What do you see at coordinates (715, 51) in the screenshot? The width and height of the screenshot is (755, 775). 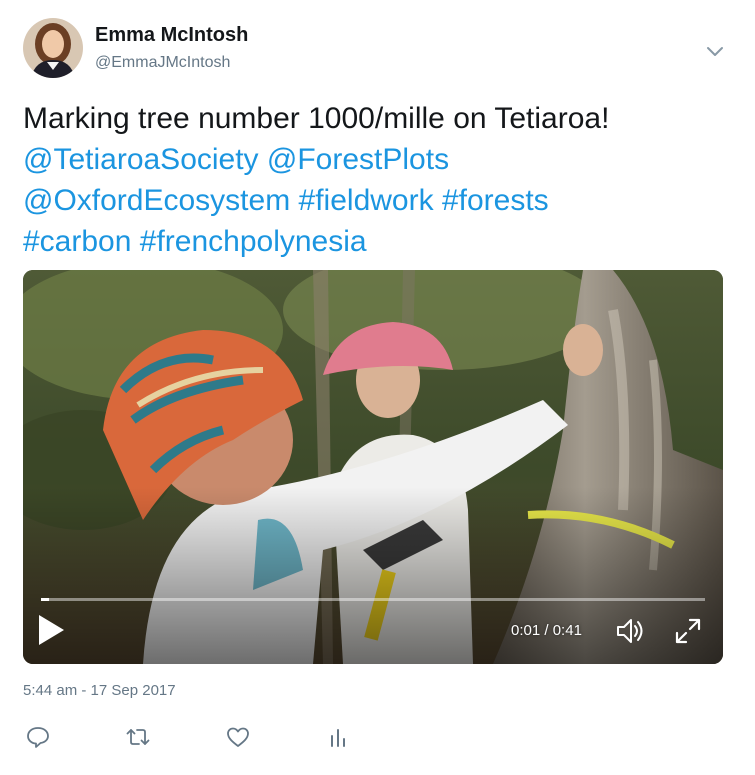 I see `chevron-down-icon` at bounding box center [715, 51].